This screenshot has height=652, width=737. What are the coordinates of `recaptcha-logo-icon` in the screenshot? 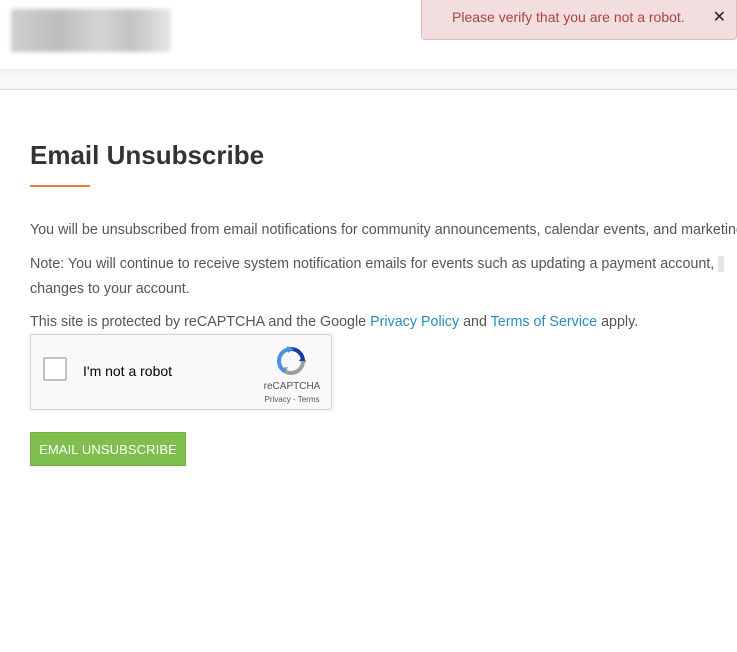 It's located at (291, 360).